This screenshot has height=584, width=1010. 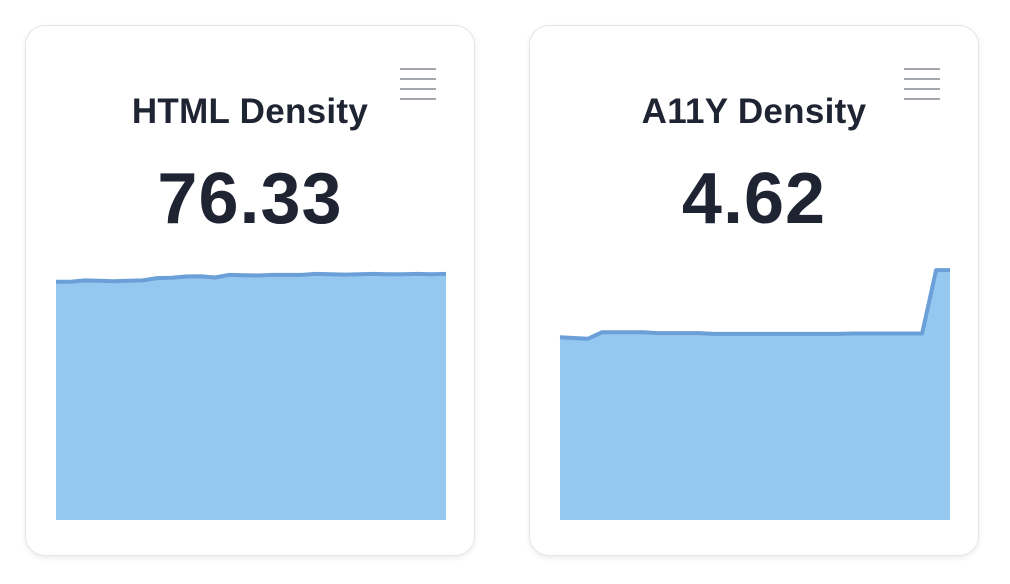 I want to click on series-line, so click(x=754, y=304).